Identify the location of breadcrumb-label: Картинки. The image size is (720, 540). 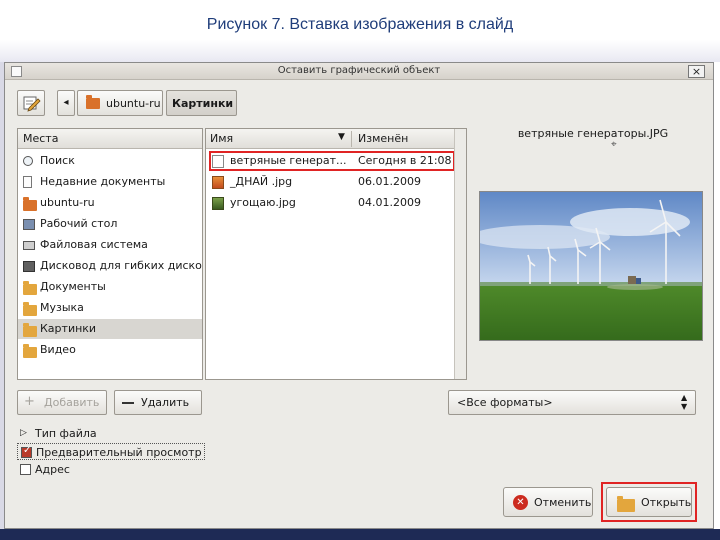
(203, 103).